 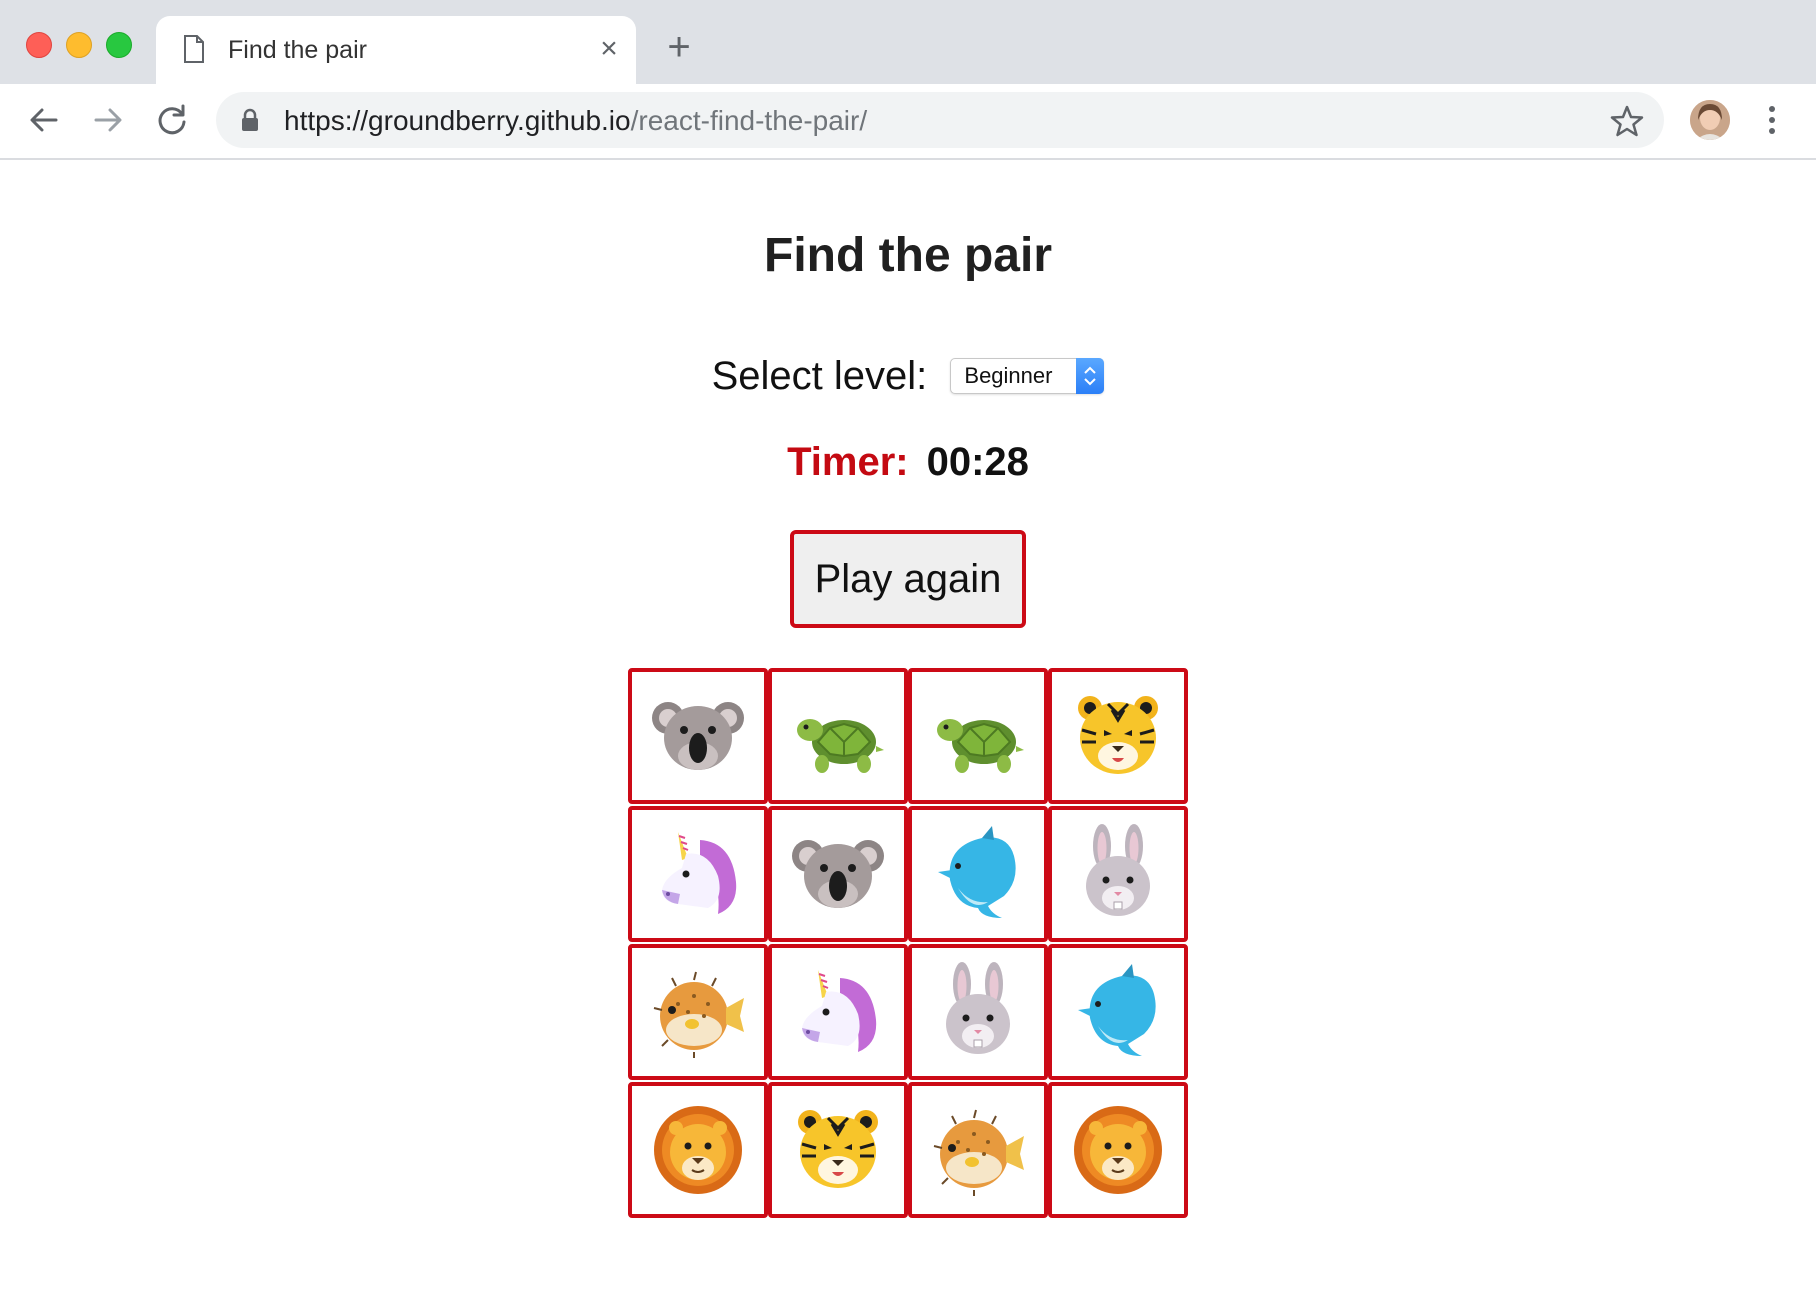 What do you see at coordinates (1090, 376) in the screenshot?
I see `select-arrows-icon` at bounding box center [1090, 376].